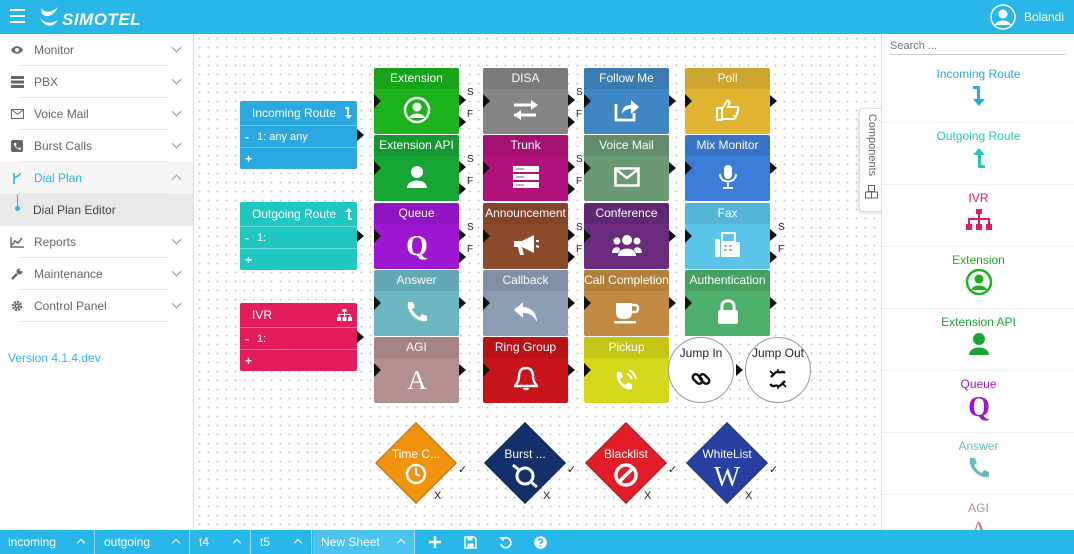  I want to click on sheet-tab-incoming: incoming, so click(47, 542).